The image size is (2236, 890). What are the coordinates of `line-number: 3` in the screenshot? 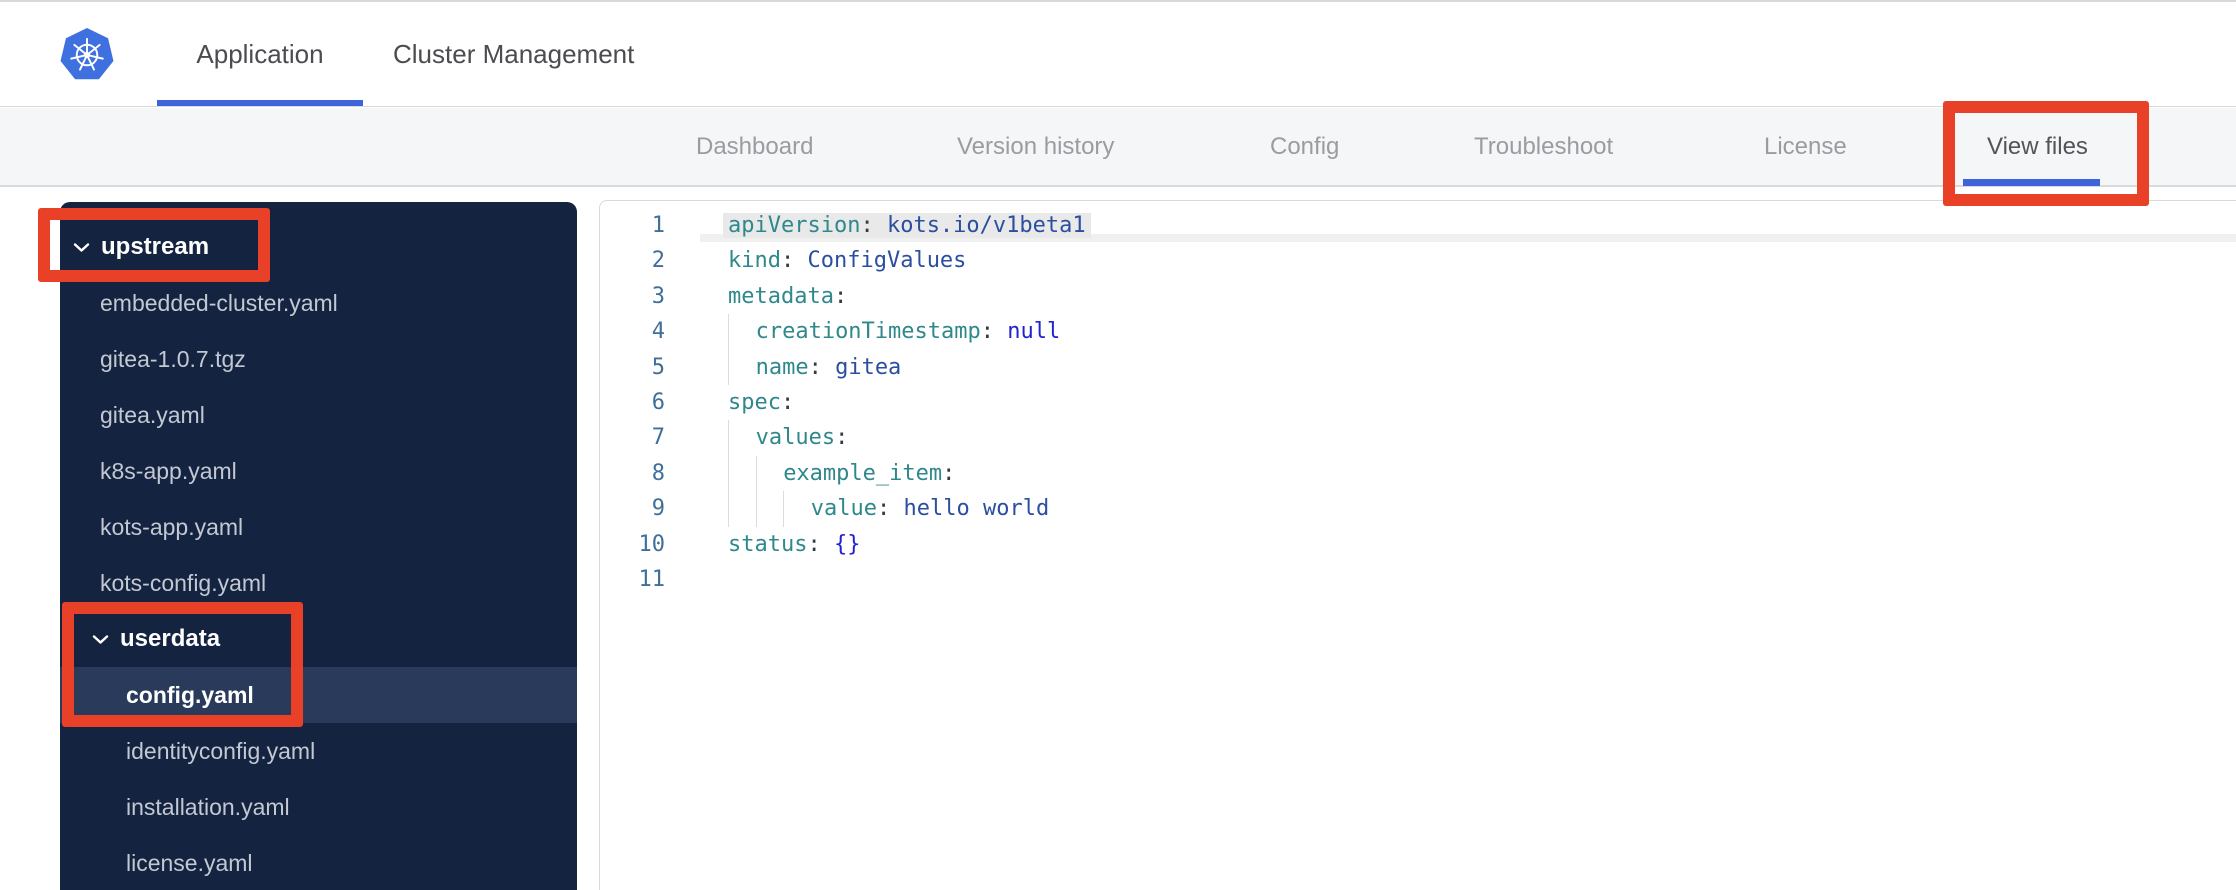 It's located at (658, 296).